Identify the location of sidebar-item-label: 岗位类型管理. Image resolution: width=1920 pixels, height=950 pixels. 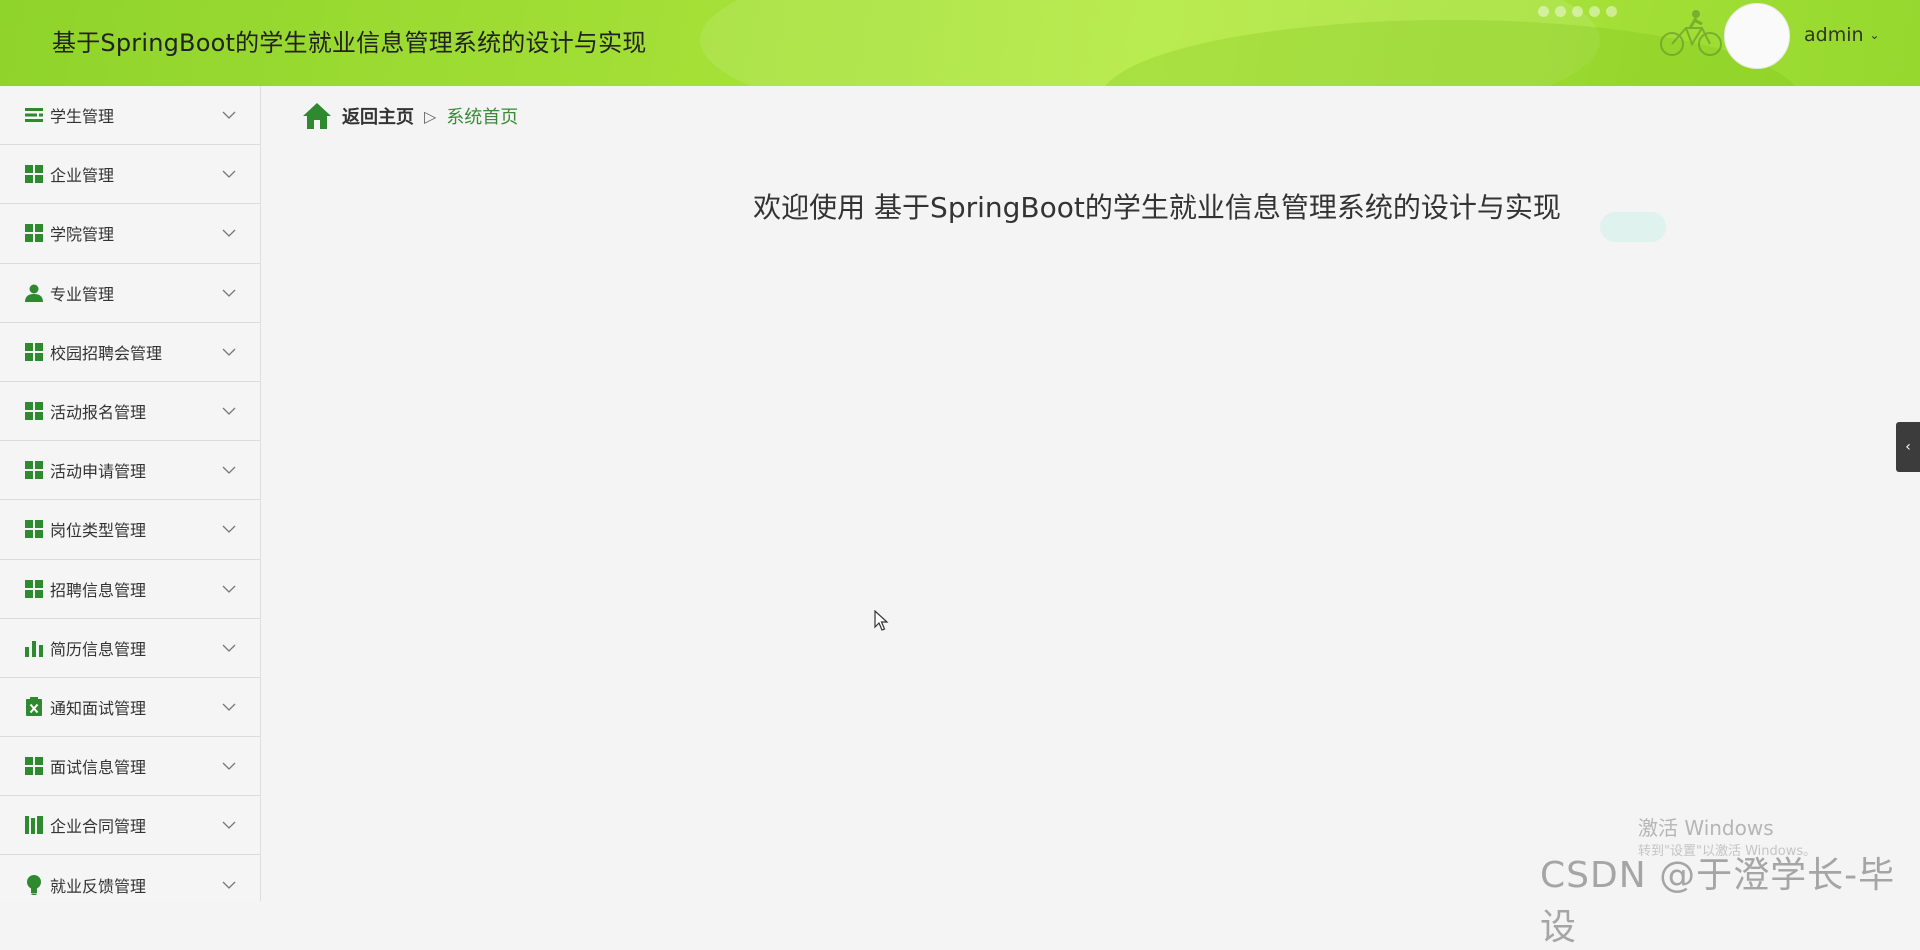
(98, 531).